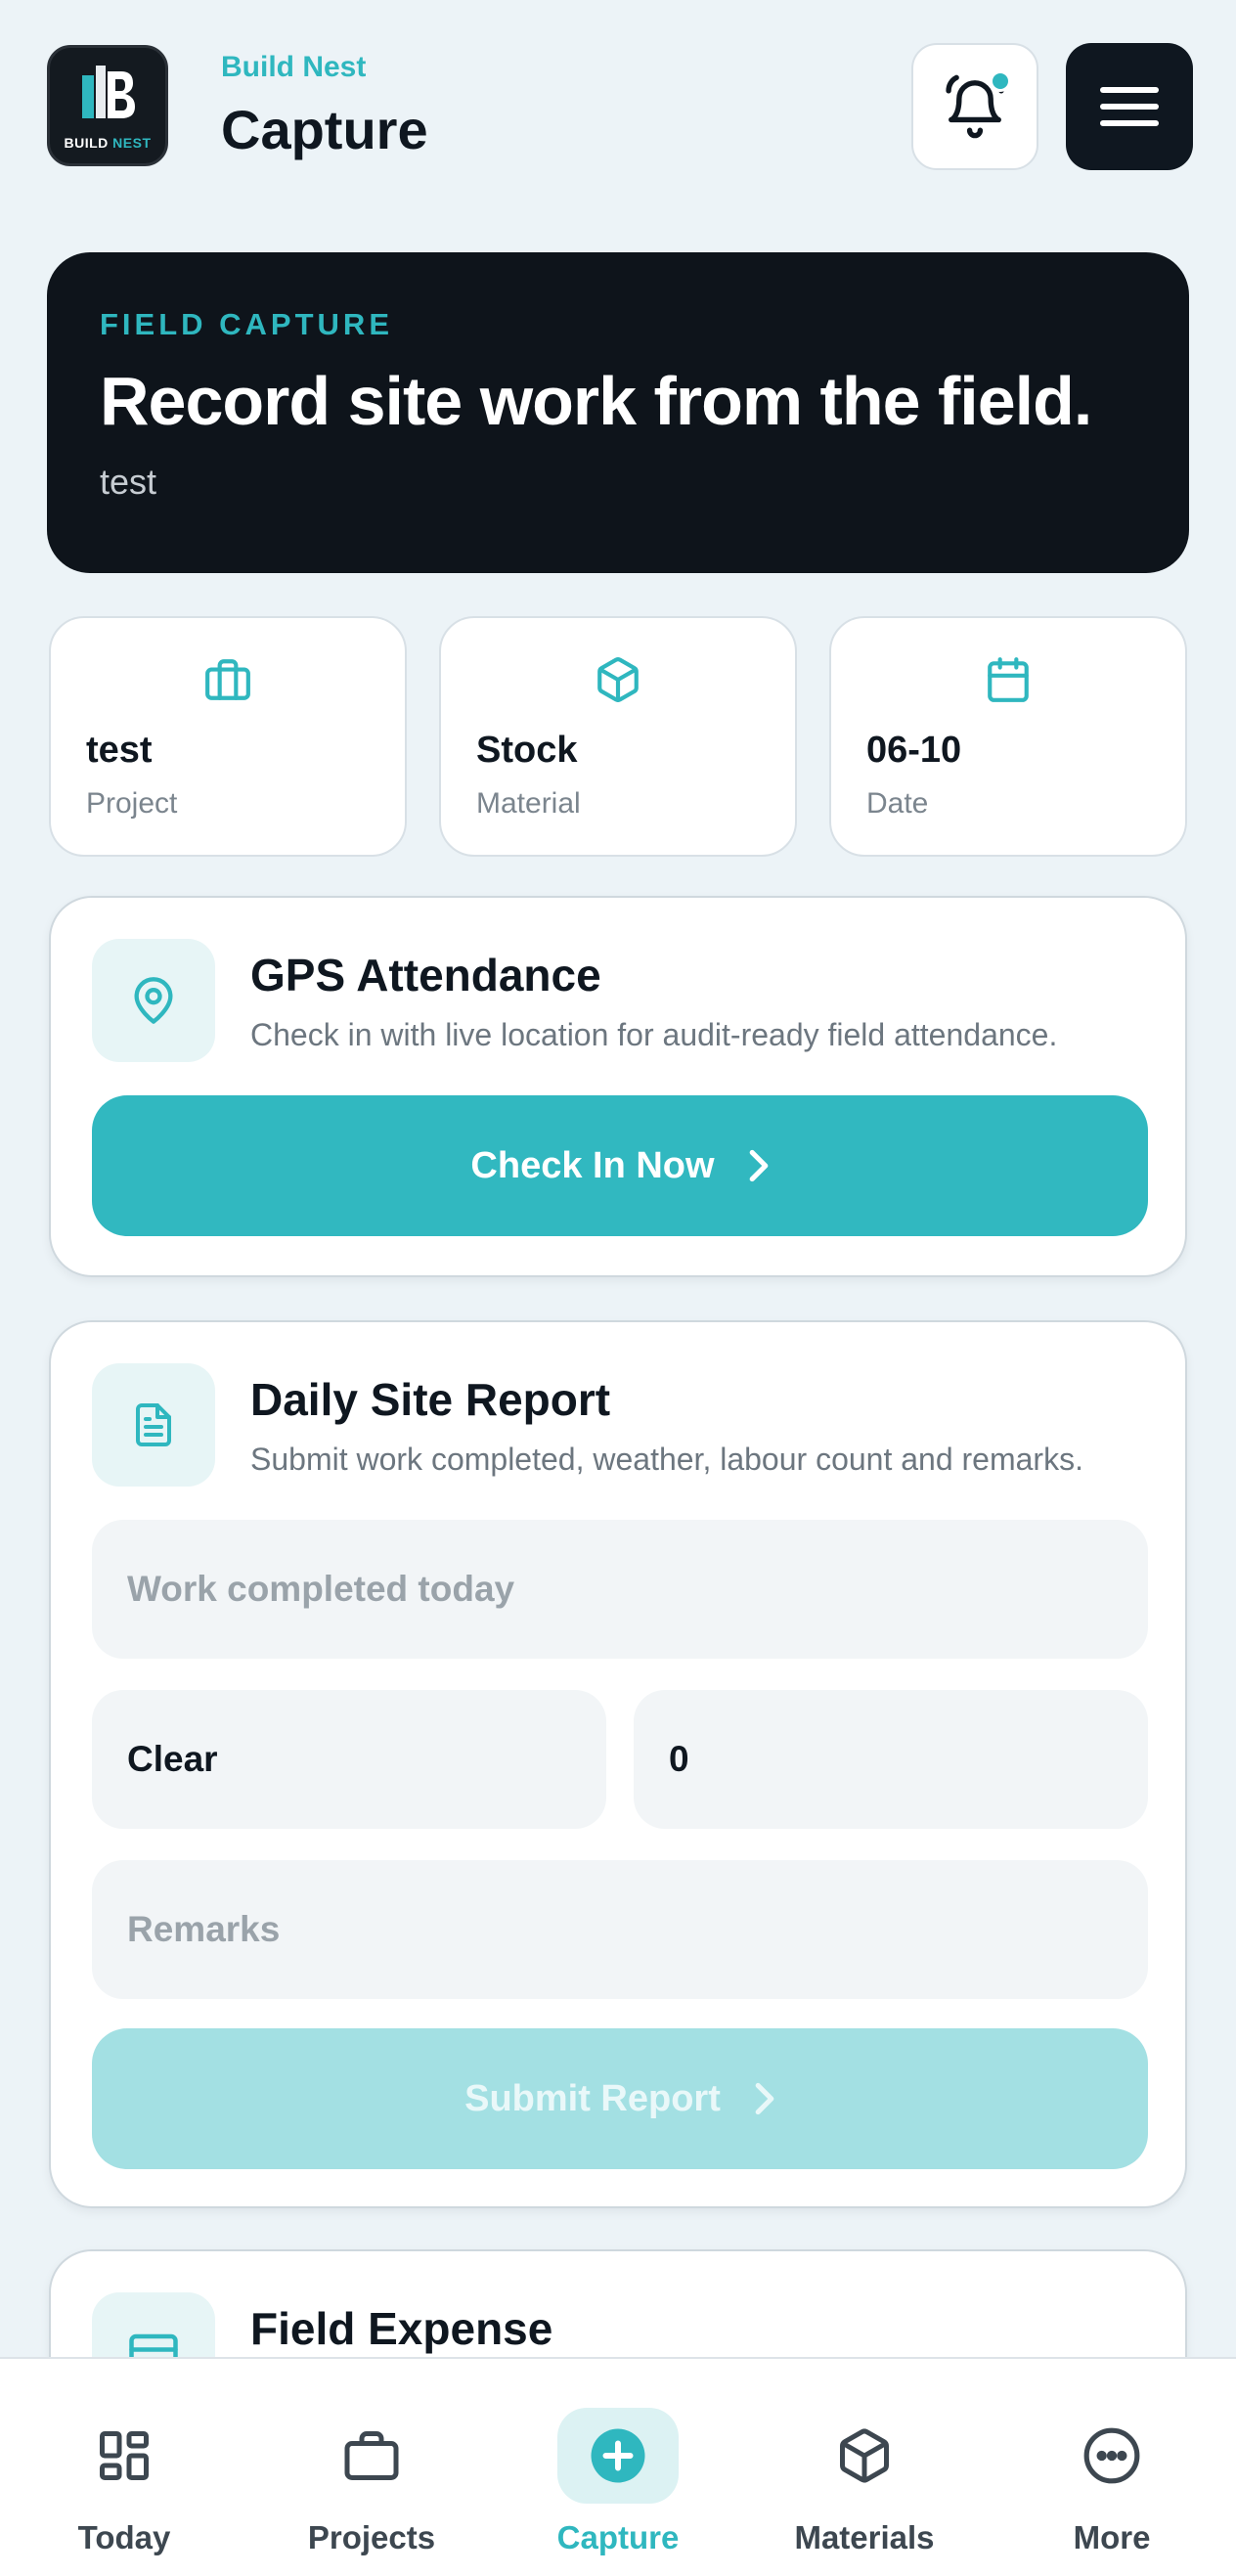 The width and height of the screenshot is (1236, 2576). Describe the element at coordinates (431, 1399) in the screenshot. I see `card-title: Daily Site Report` at that location.